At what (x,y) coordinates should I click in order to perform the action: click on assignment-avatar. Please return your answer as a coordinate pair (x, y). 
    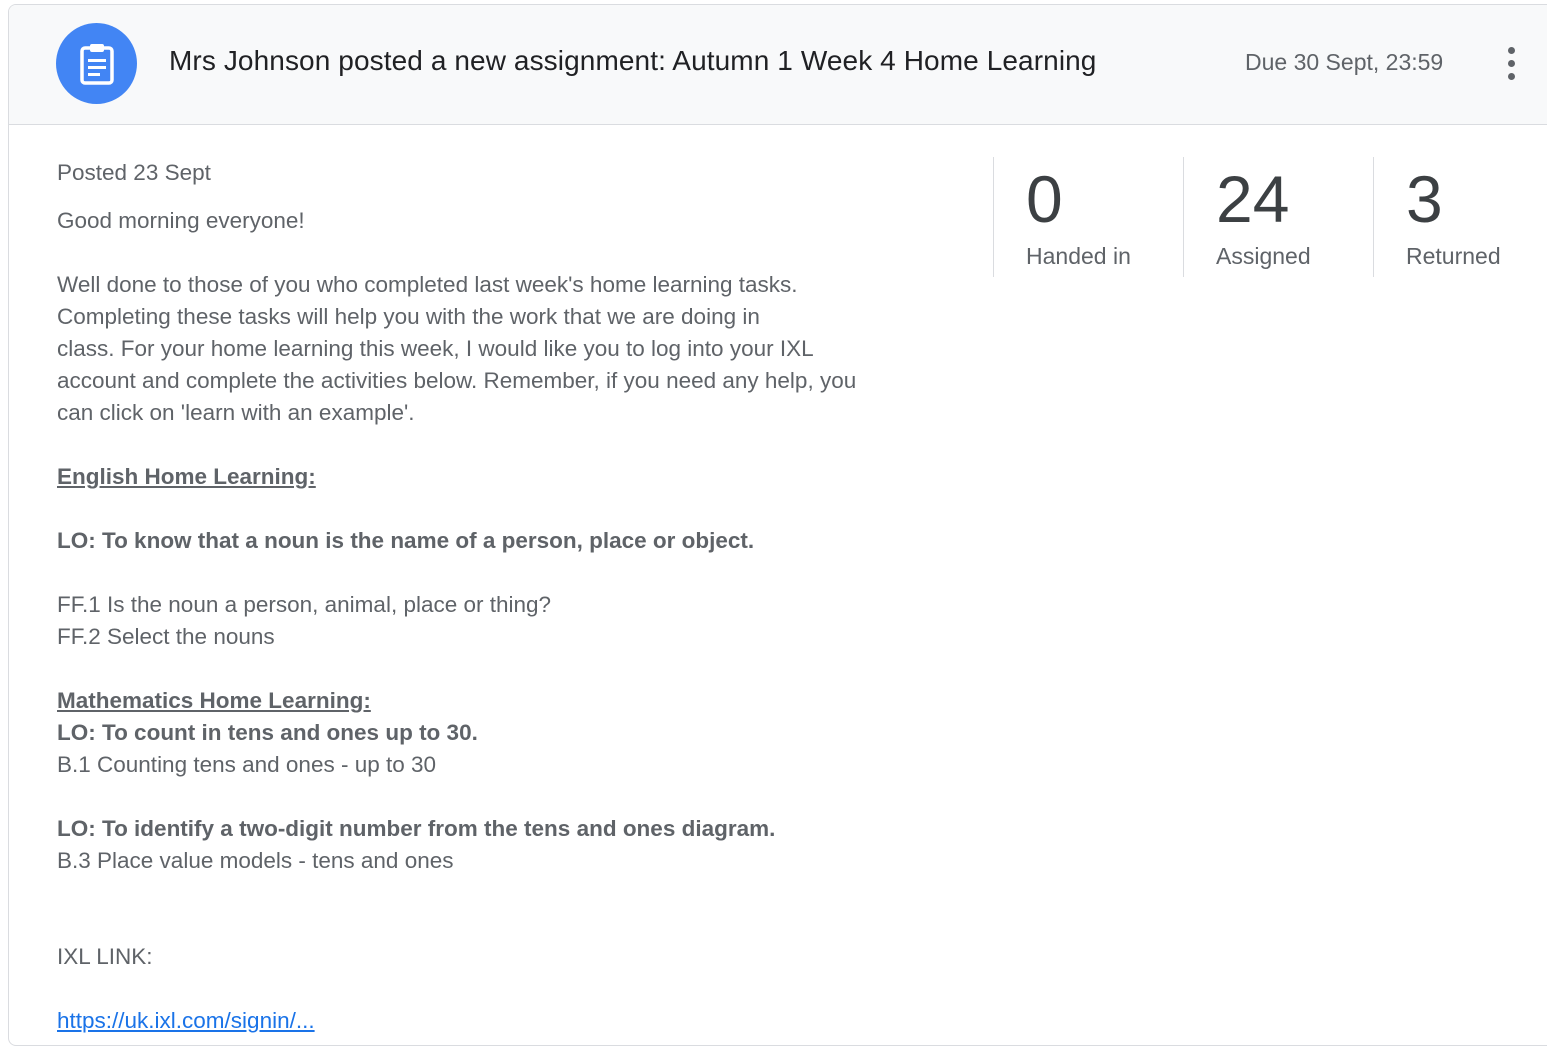
    Looking at the image, I should click on (96, 63).